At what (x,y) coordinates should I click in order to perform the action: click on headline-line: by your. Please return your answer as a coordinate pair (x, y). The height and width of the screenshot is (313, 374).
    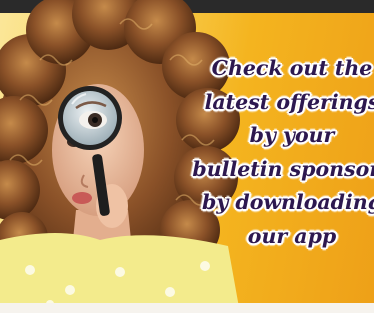
    Looking at the image, I should click on (292, 135).